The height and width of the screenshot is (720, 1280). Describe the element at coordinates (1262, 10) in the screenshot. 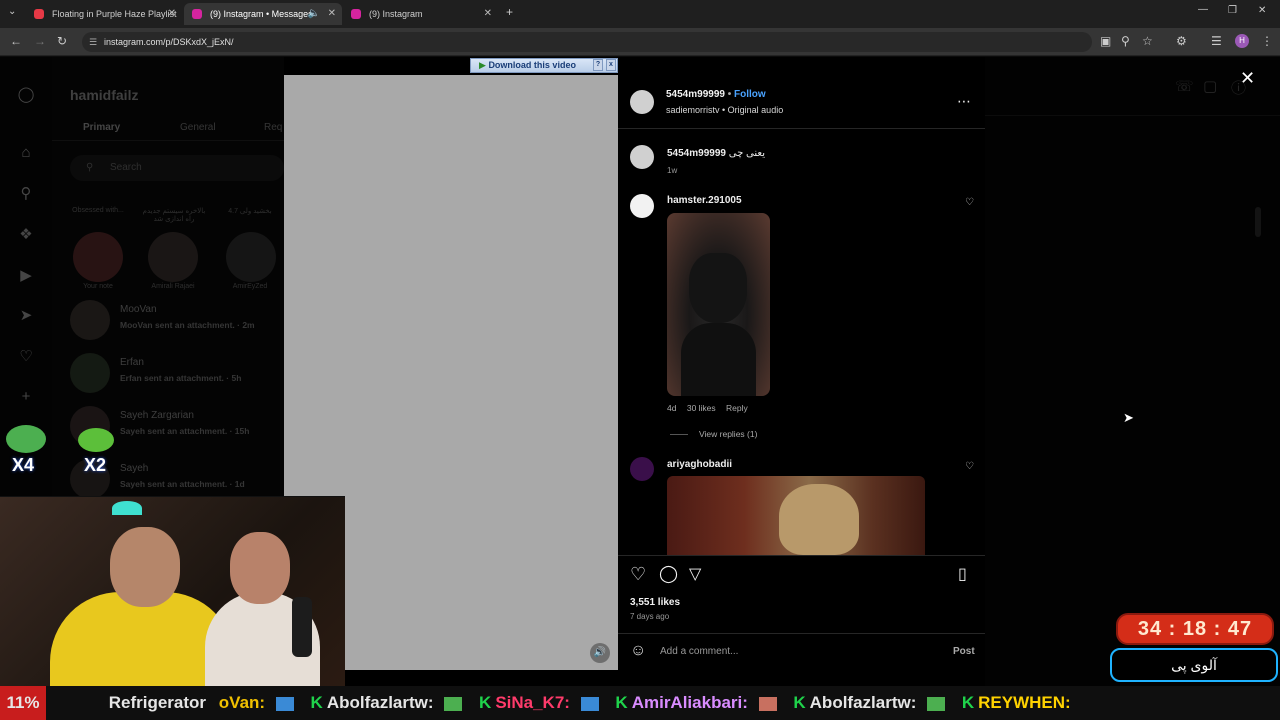

I see `close-window-icon: ✕` at that location.